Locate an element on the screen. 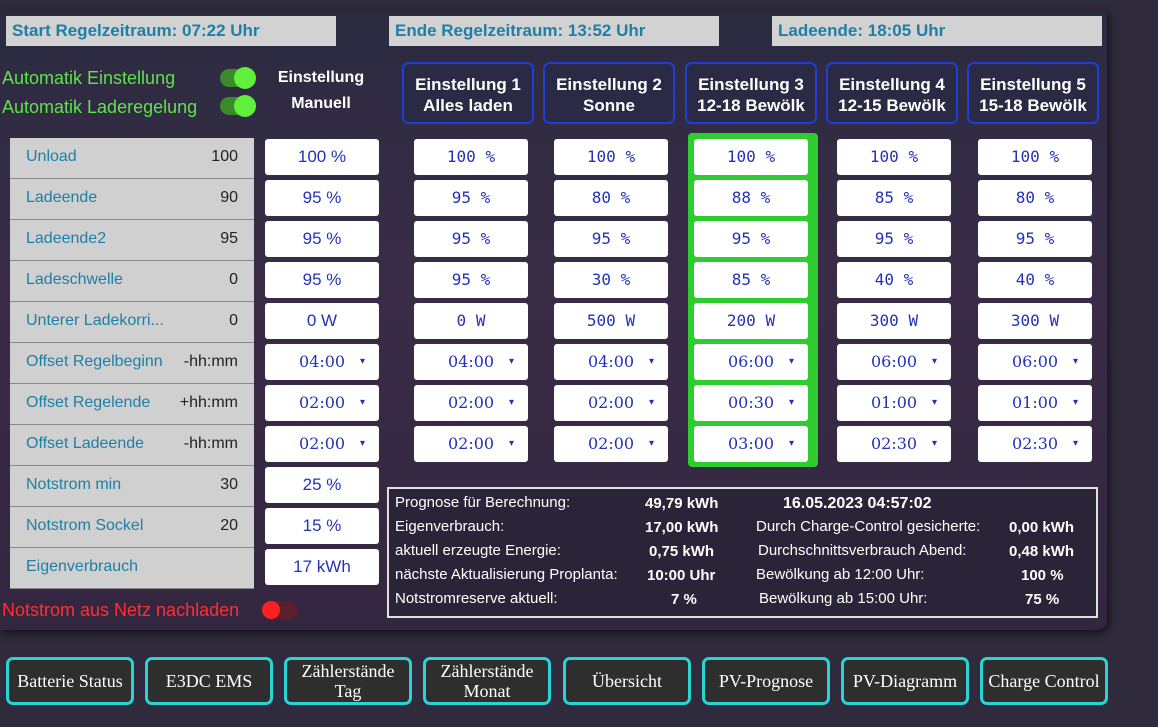 The width and height of the screenshot is (1158, 727). setting-header-4: Einstellung 4 12-15 Bewölk is located at coordinates (892, 93).